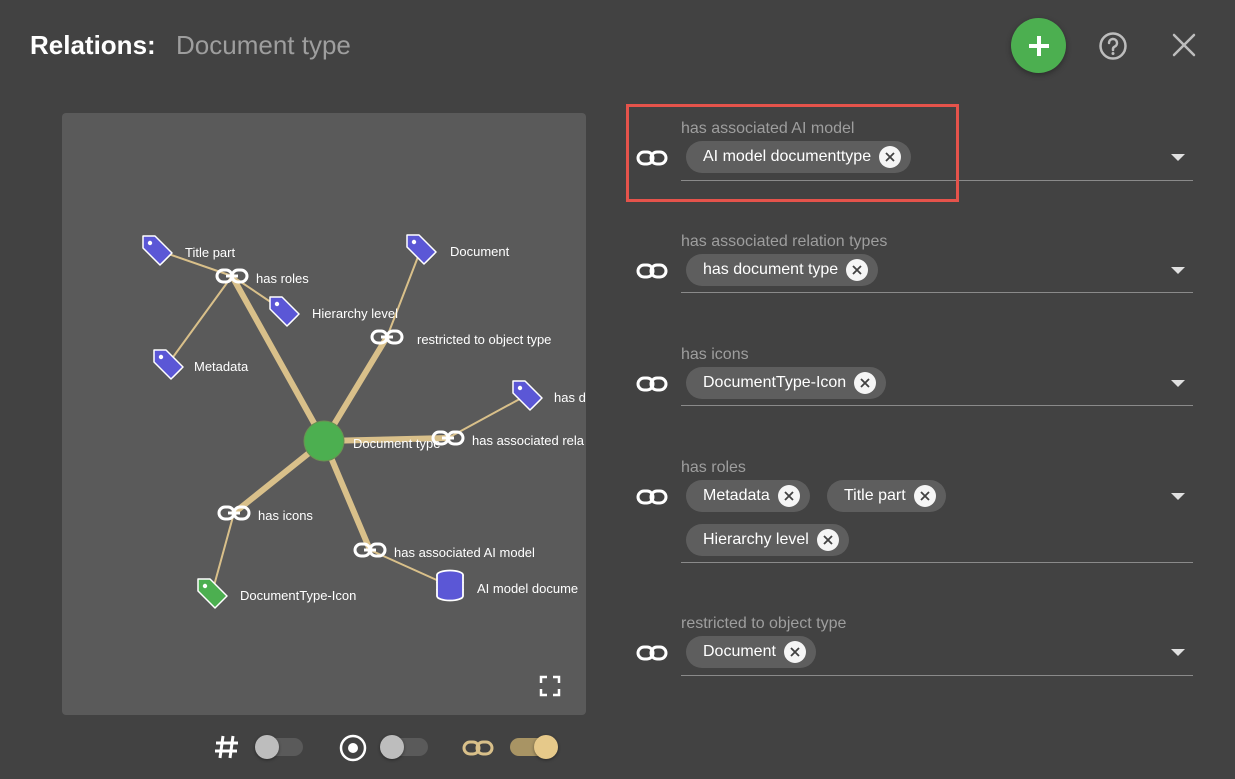 The image size is (1235, 779). I want to click on target-icon, so click(353, 750).